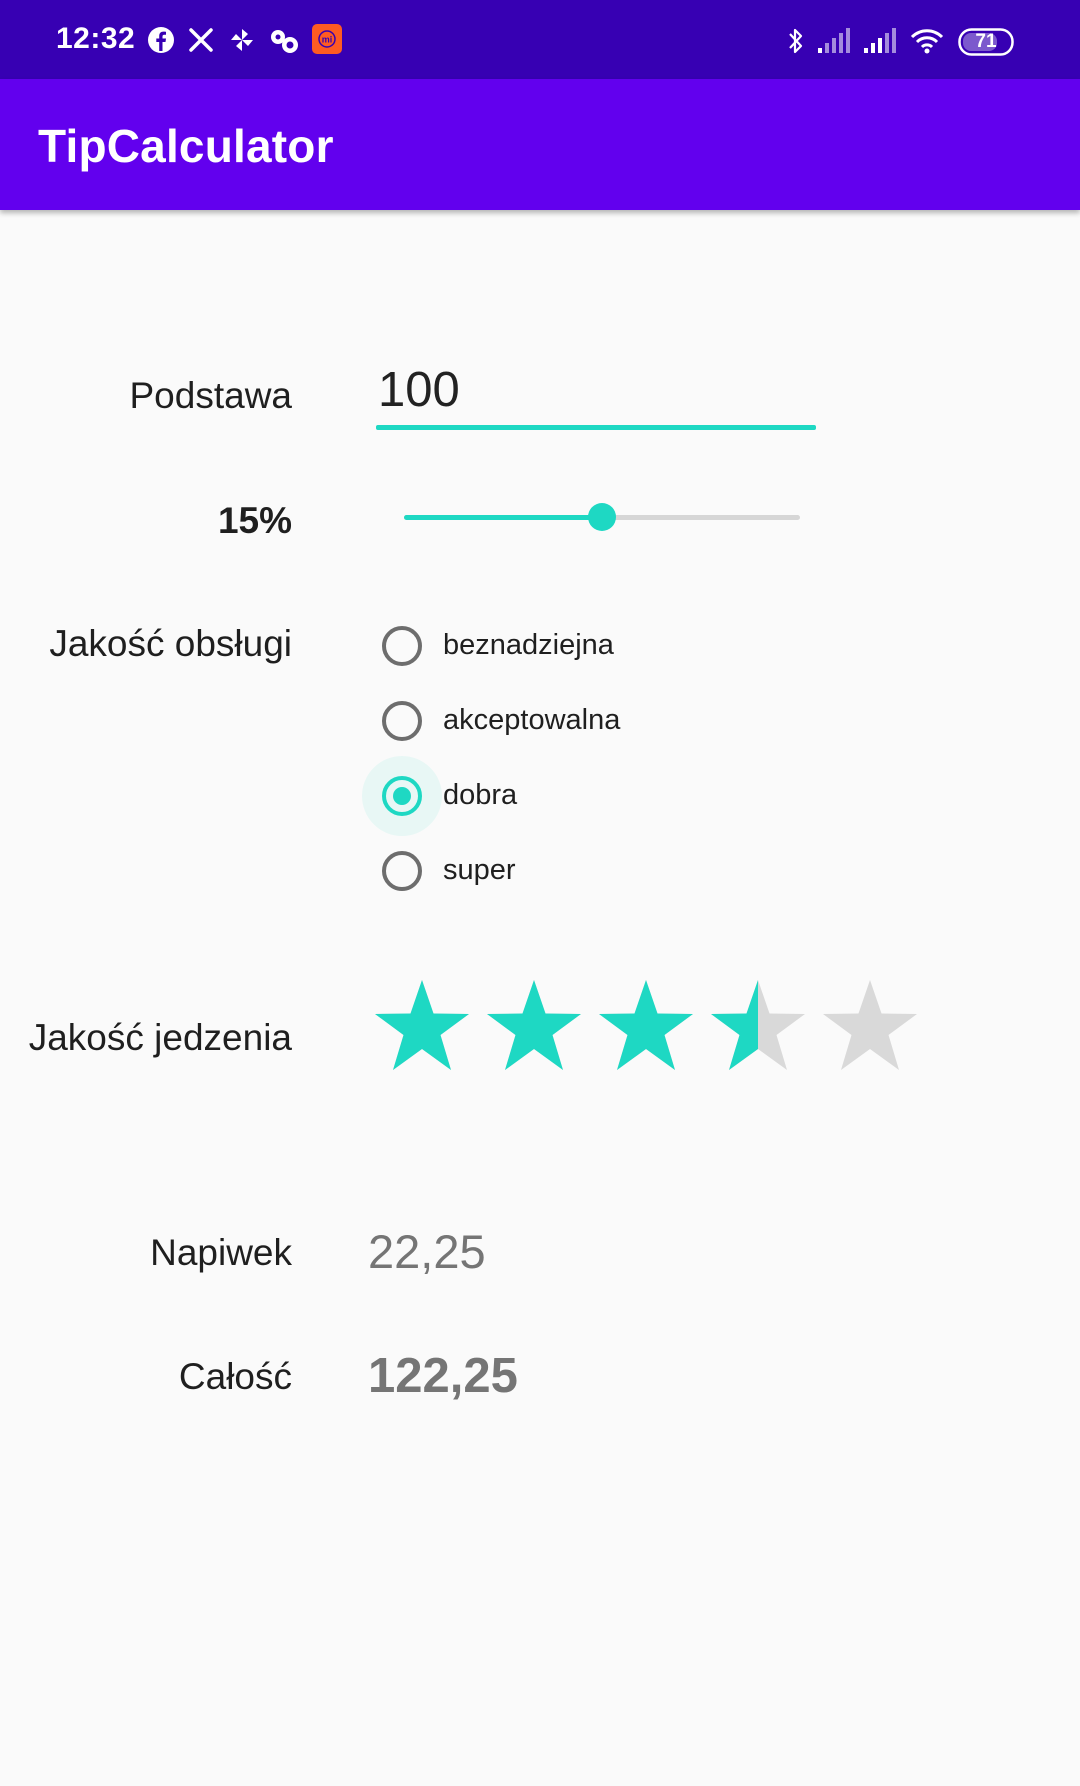 The height and width of the screenshot is (1786, 1080). I want to click on base-input-value: 100, so click(419, 390).